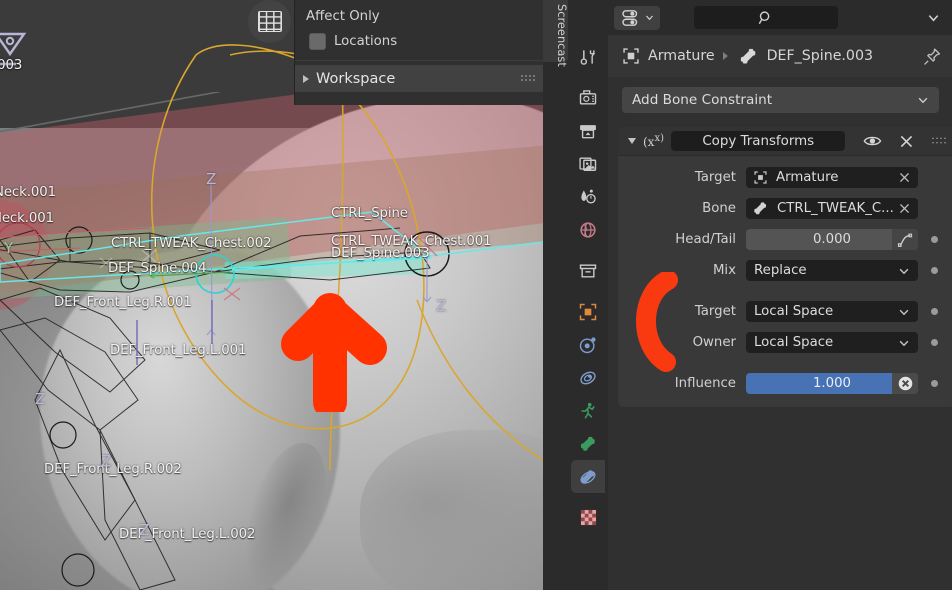 The width and height of the screenshot is (952, 590). I want to click on bone-label: Neck.001, so click(28, 192).